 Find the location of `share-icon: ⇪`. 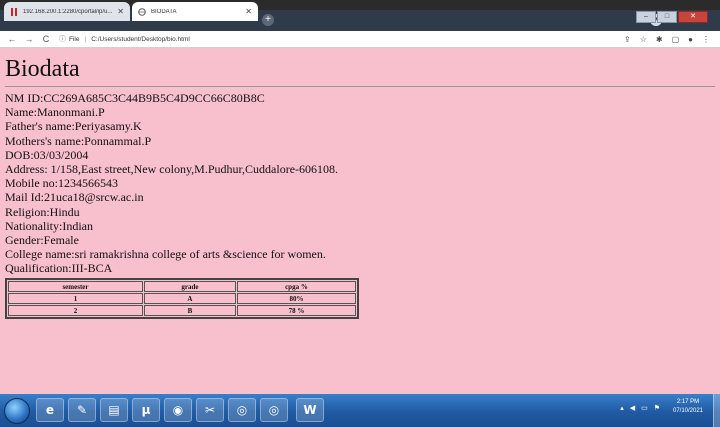

share-icon: ⇪ is located at coordinates (627, 39).